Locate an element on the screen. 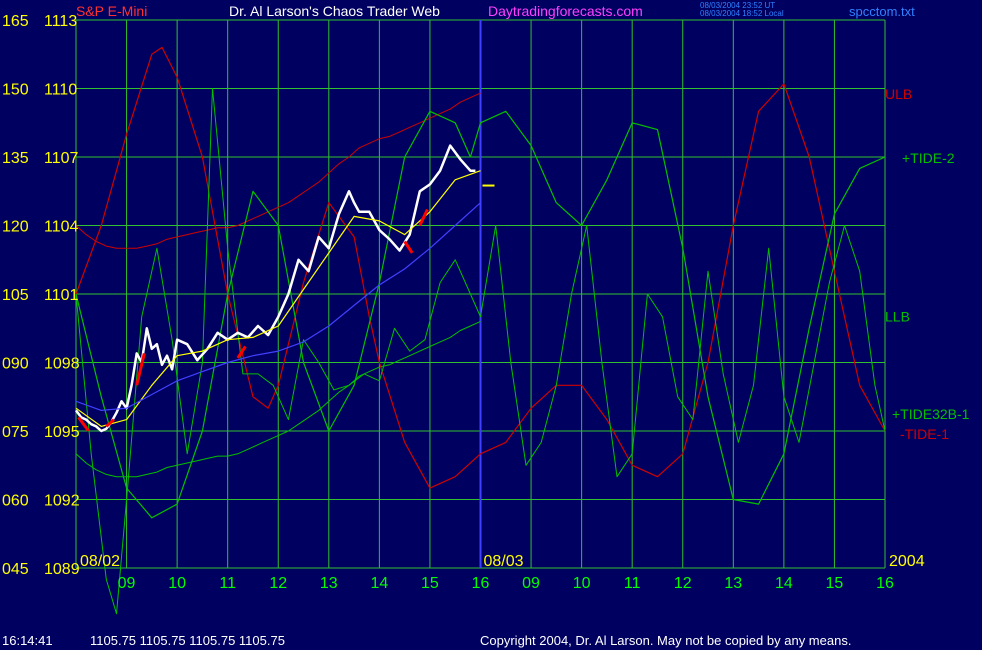 Image resolution: width=982 pixels, height=650 pixels. price-scale-label: 1101 is located at coordinates (61, 295).